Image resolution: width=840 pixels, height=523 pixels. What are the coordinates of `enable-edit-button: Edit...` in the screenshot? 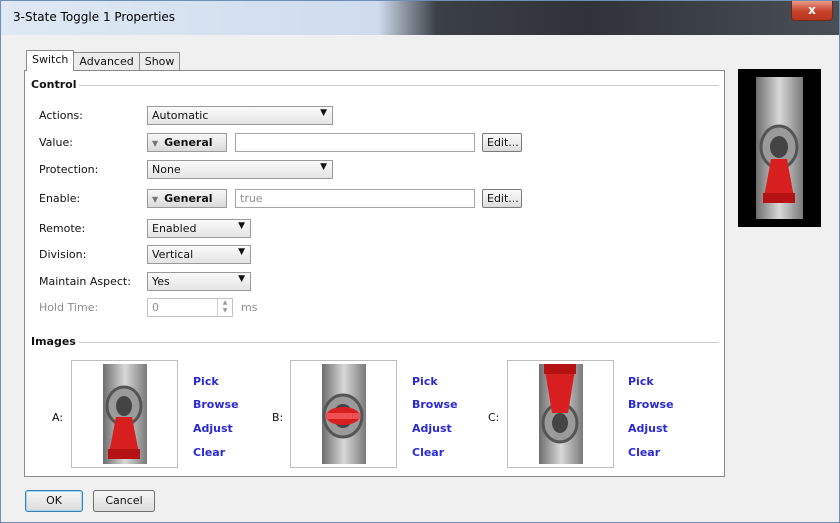 It's located at (502, 198).